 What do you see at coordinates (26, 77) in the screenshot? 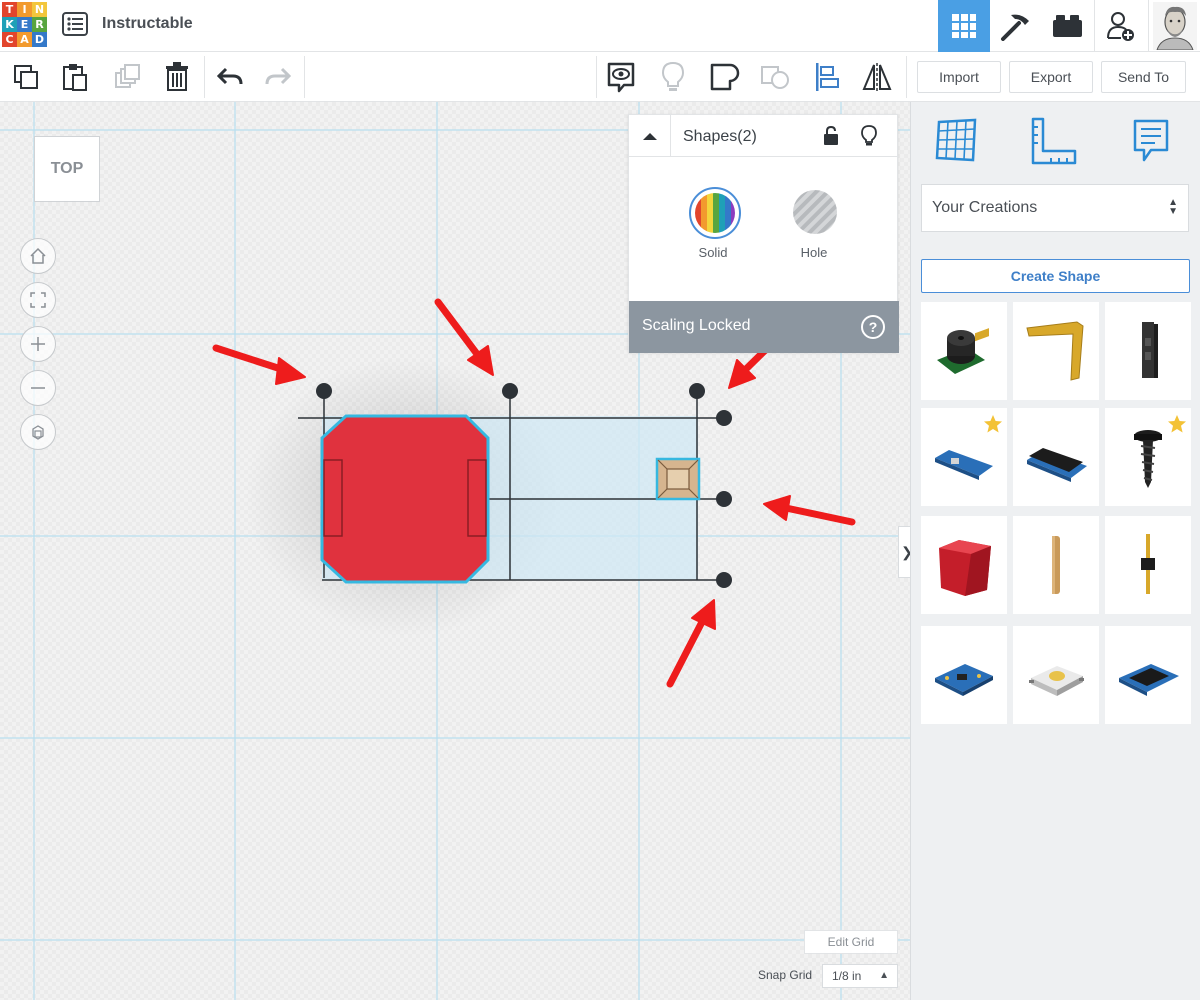
I see `copy-icon` at bounding box center [26, 77].